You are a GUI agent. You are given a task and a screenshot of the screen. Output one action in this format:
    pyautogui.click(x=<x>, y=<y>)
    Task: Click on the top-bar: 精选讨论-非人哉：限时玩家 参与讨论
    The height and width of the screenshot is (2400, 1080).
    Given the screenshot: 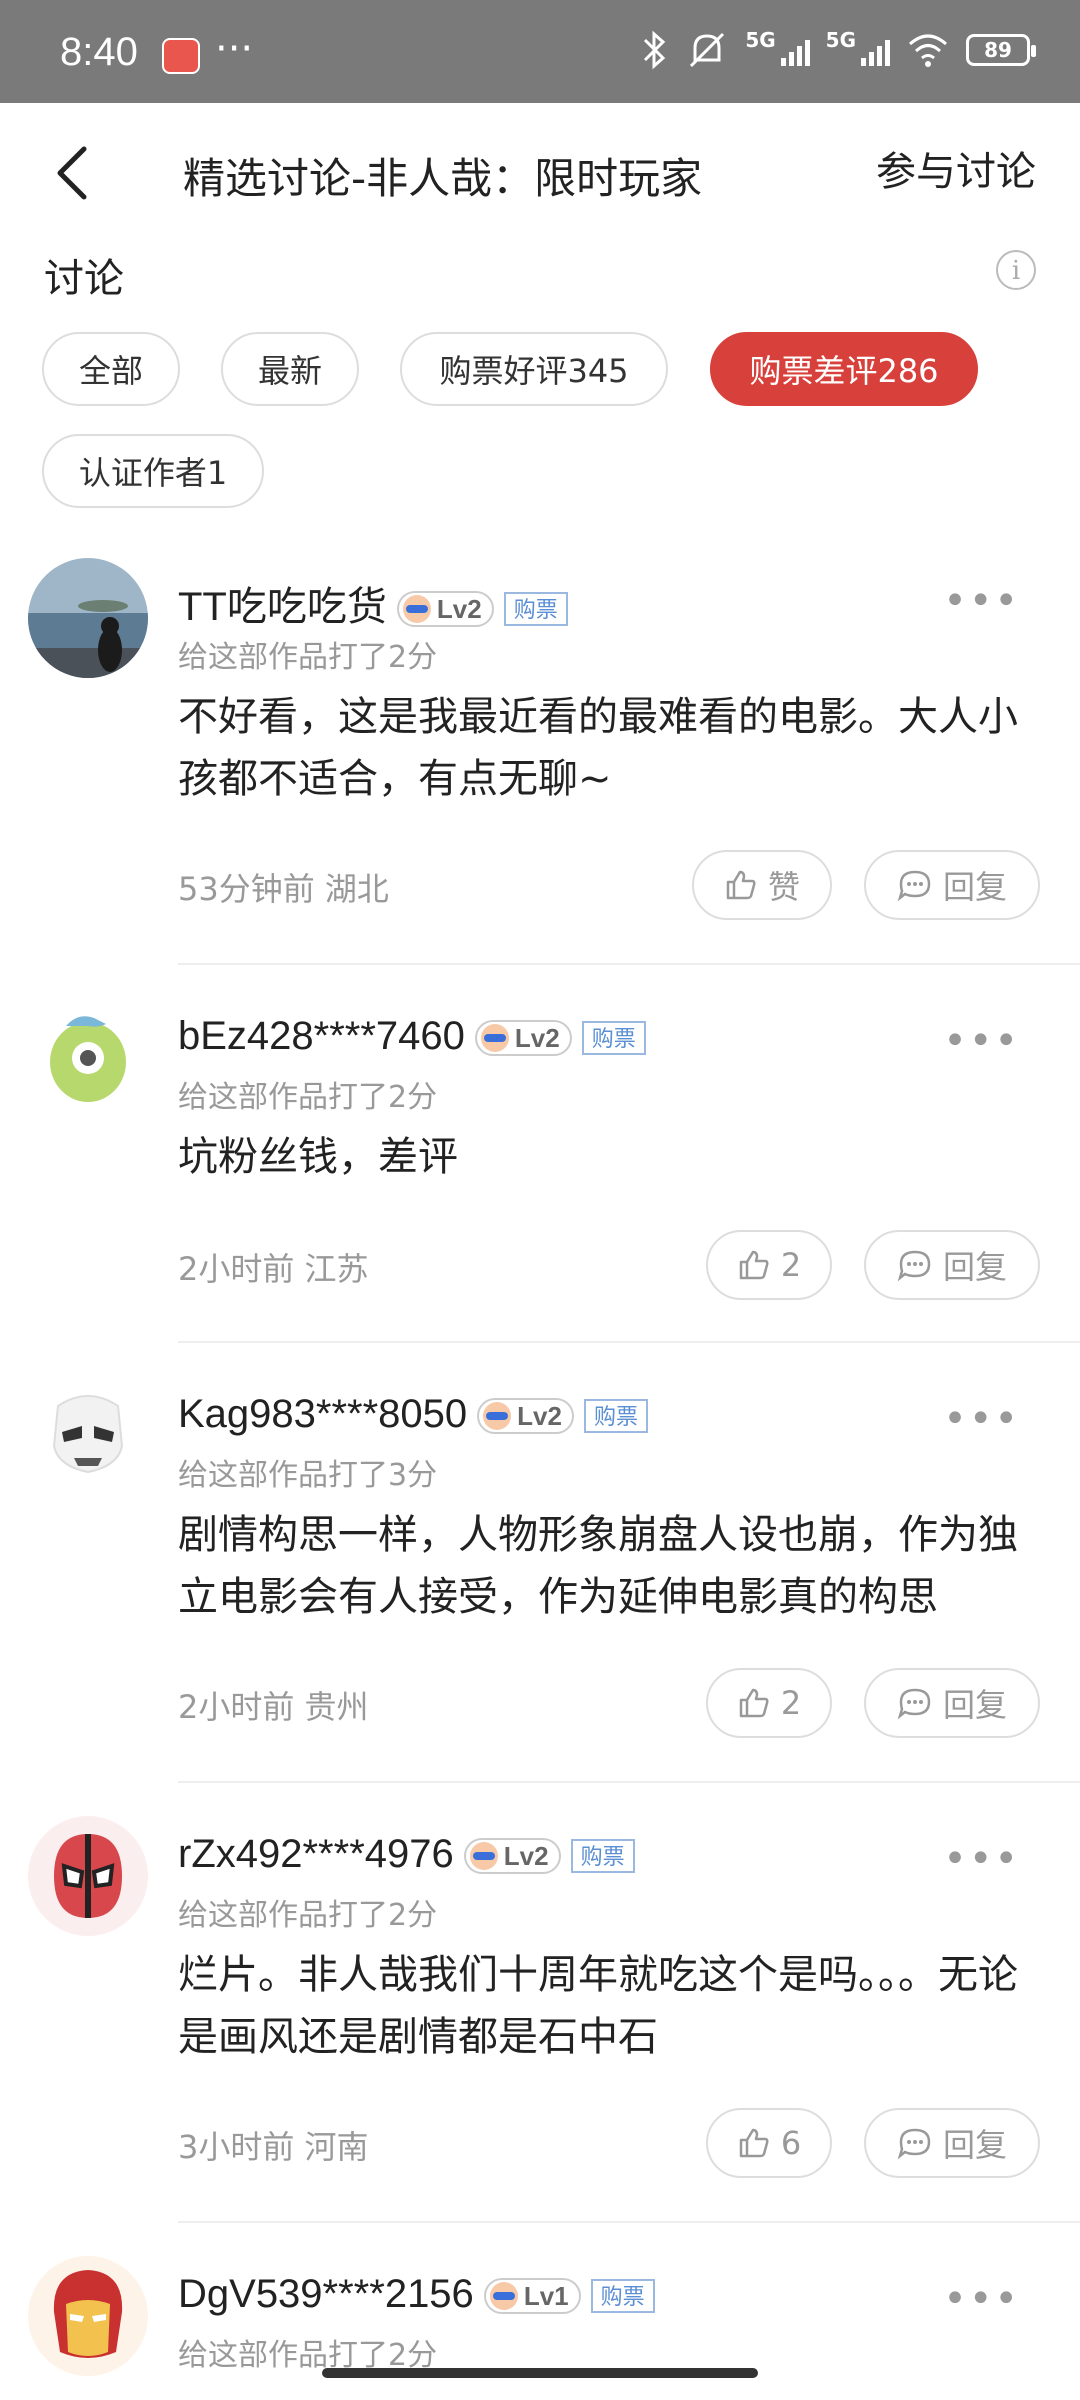 What is the action you would take?
    pyautogui.click(x=540, y=173)
    